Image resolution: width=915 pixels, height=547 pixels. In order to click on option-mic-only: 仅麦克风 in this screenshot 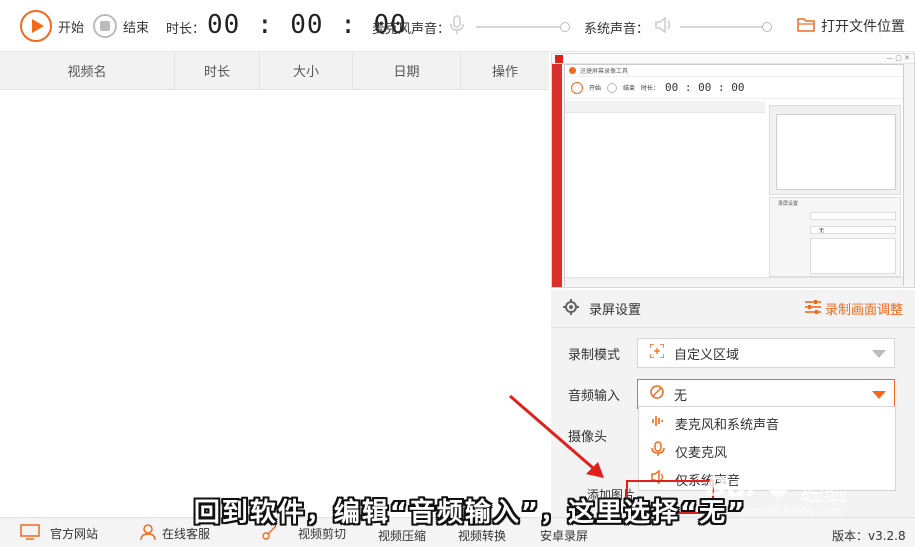, I will do `click(767, 451)`.